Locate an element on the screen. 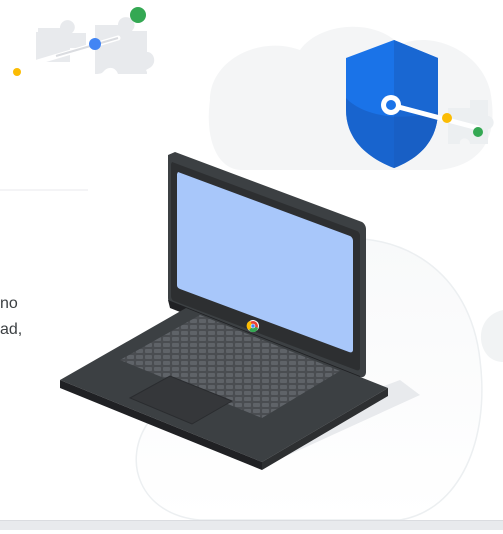 The height and width of the screenshot is (534, 503). yellow-dot is located at coordinates (17, 72).